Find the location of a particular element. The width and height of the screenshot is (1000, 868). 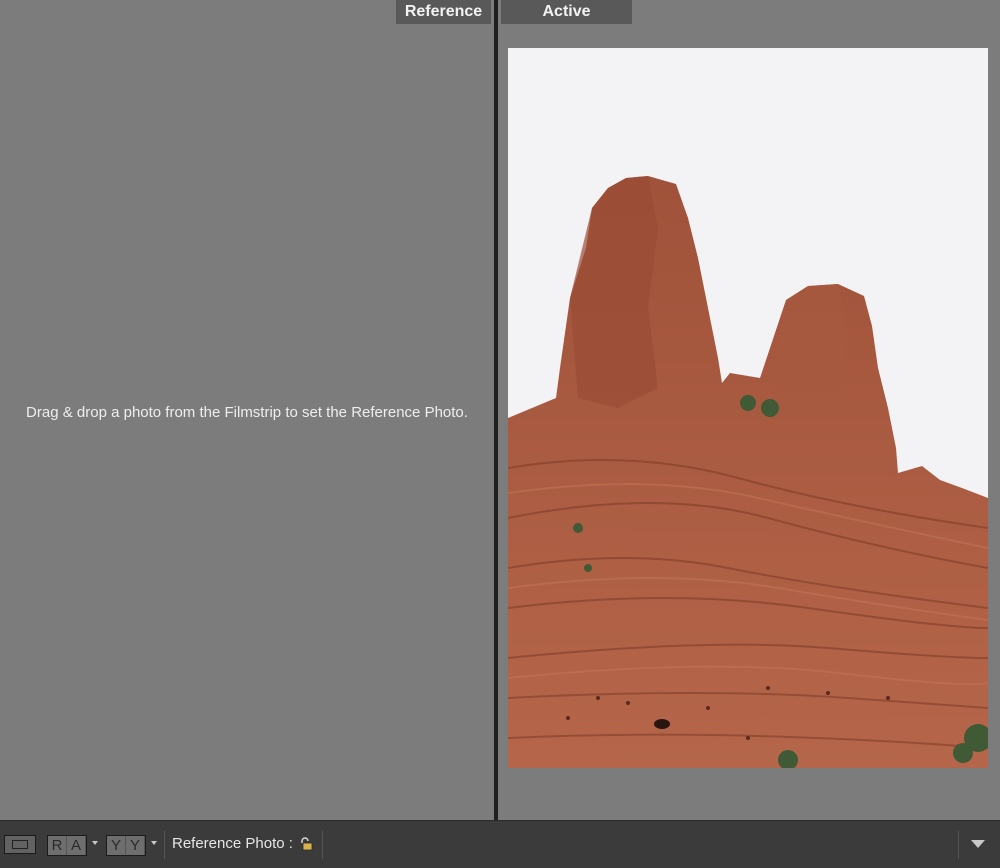

a-letter: A is located at coordinates (76, 845).